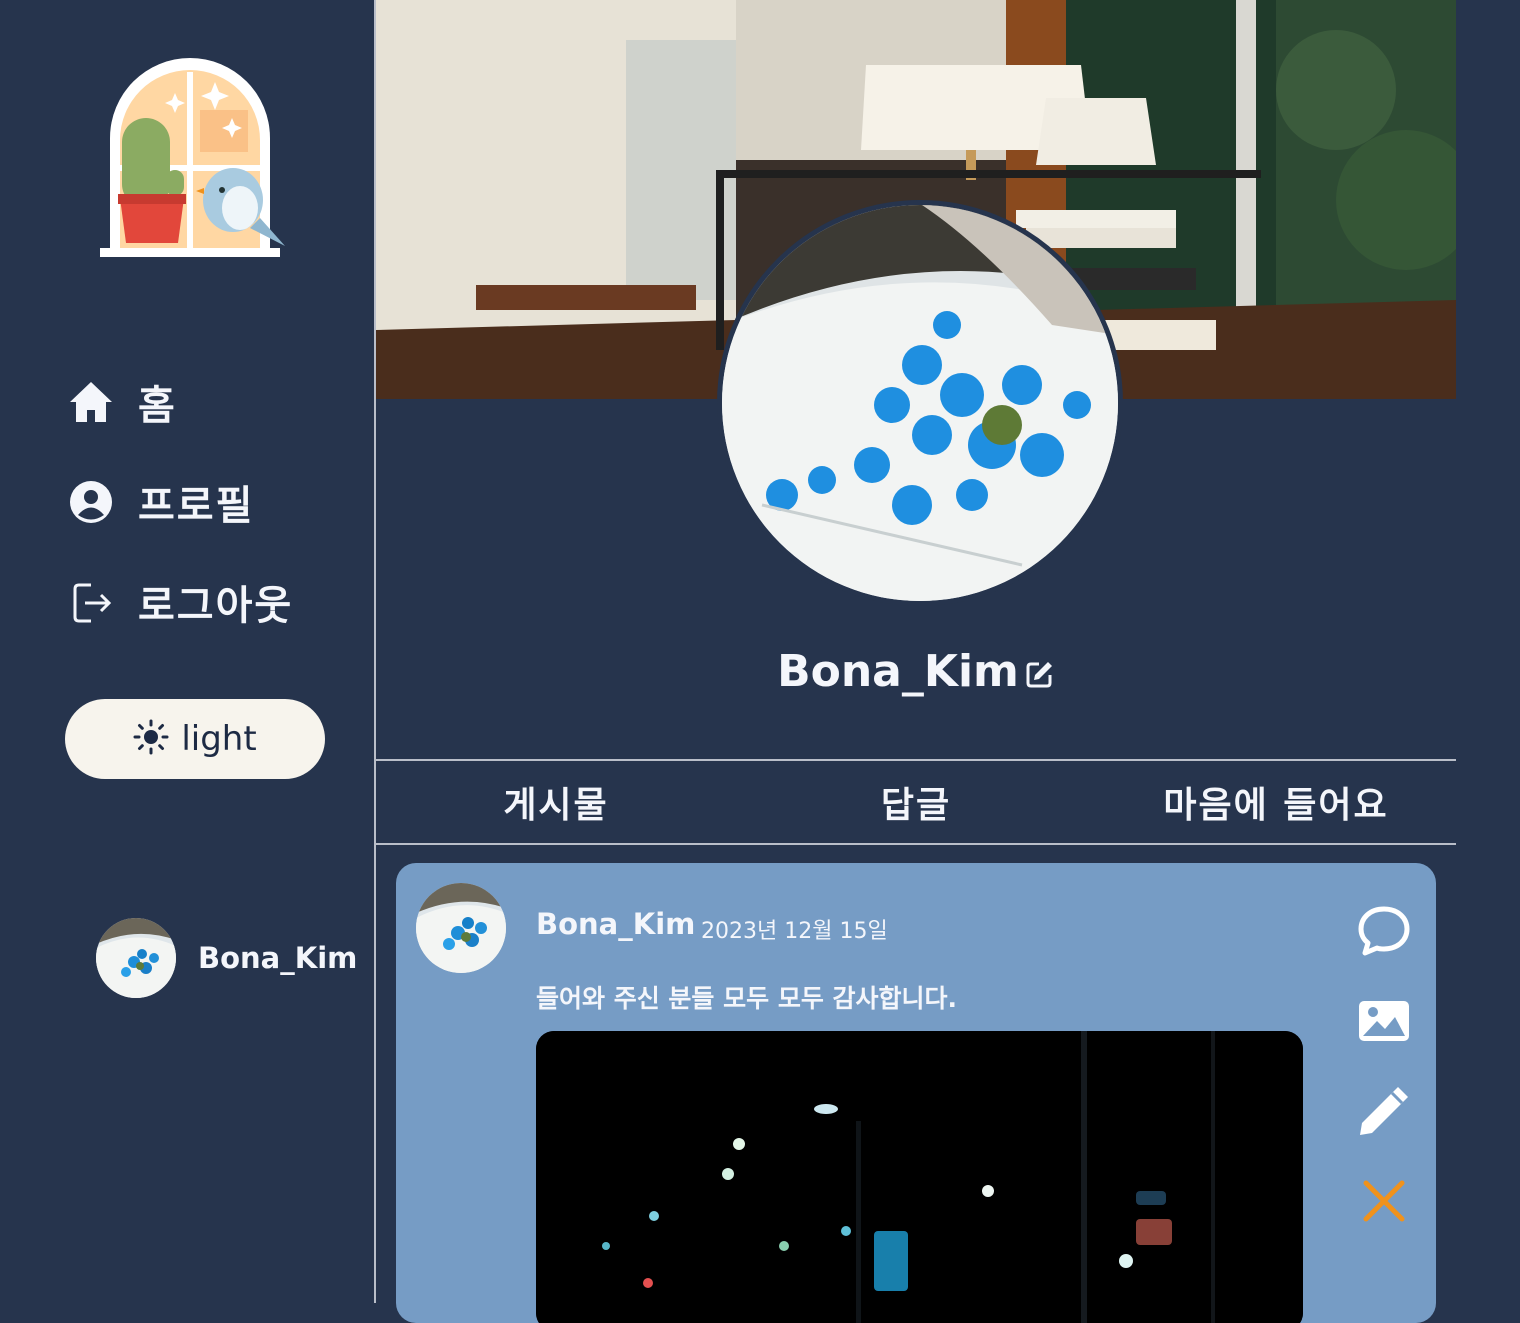 The image size is (1520, 1323). I want to click on nav-logout-label: 로그아웃, so click(216, 606).